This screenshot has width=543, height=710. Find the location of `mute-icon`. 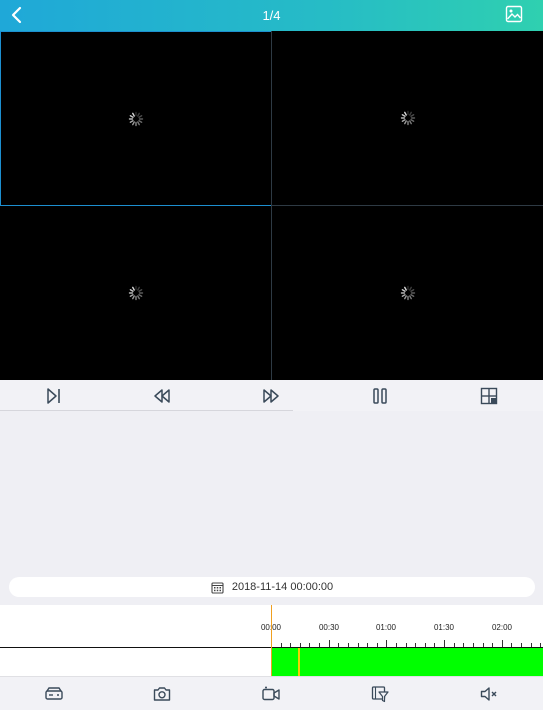

mute-icon is located at coordinates (488, 694).